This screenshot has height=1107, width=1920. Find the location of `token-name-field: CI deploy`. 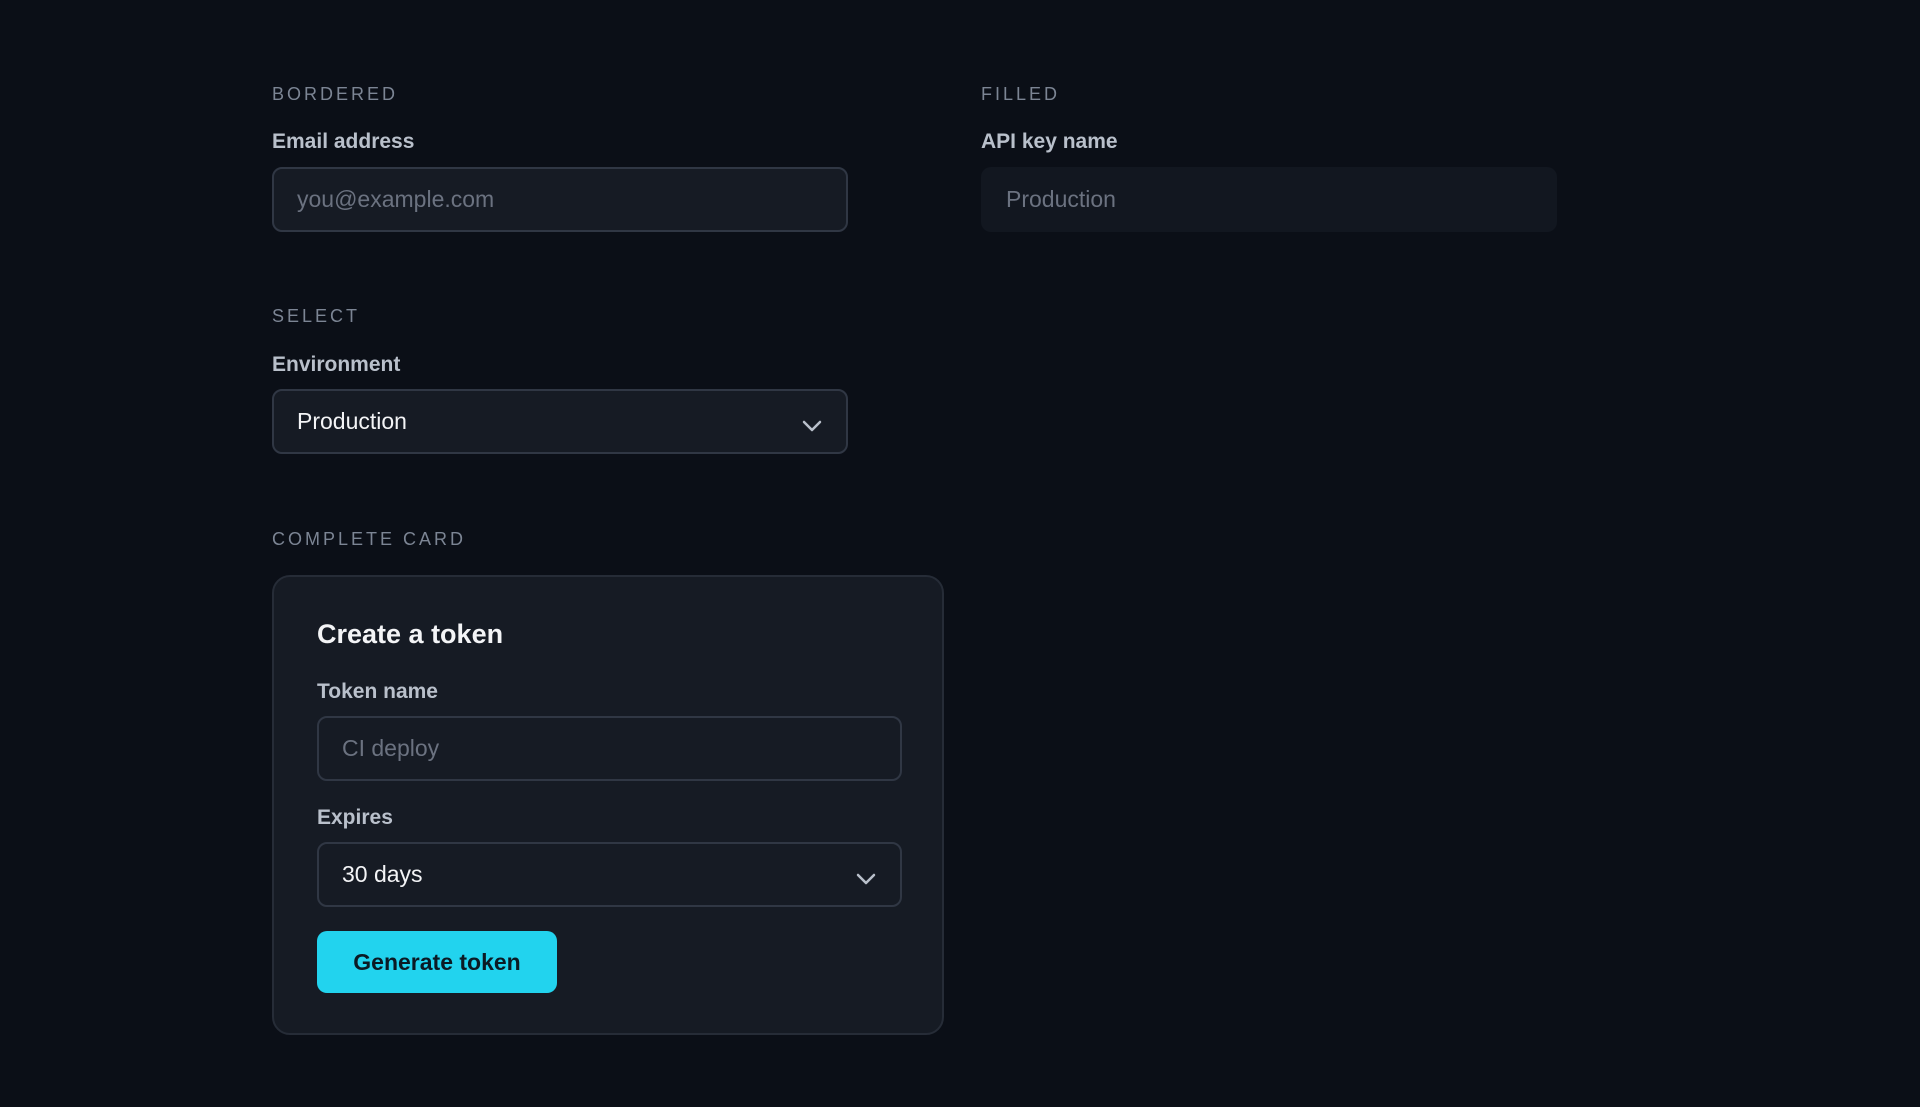

token-name-field: CI deploy is located at coordinates (609, 748).